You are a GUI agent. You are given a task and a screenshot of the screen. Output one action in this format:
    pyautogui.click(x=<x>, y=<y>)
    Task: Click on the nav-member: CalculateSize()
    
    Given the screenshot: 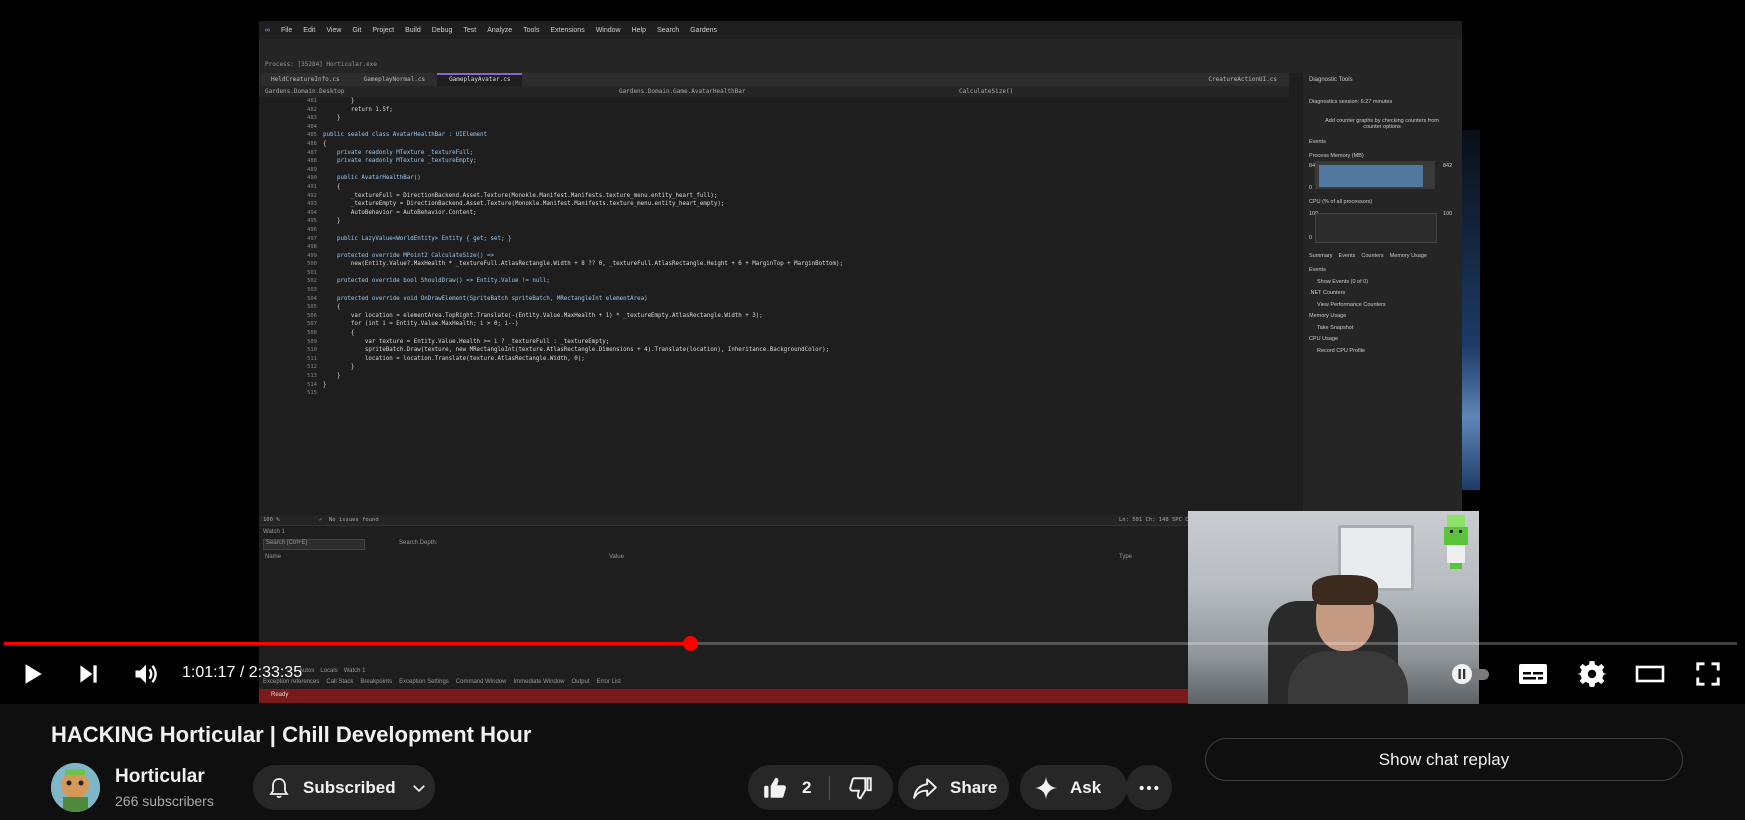 What is the action you would take?
    pyautogui.click(x=986, y=91)
    